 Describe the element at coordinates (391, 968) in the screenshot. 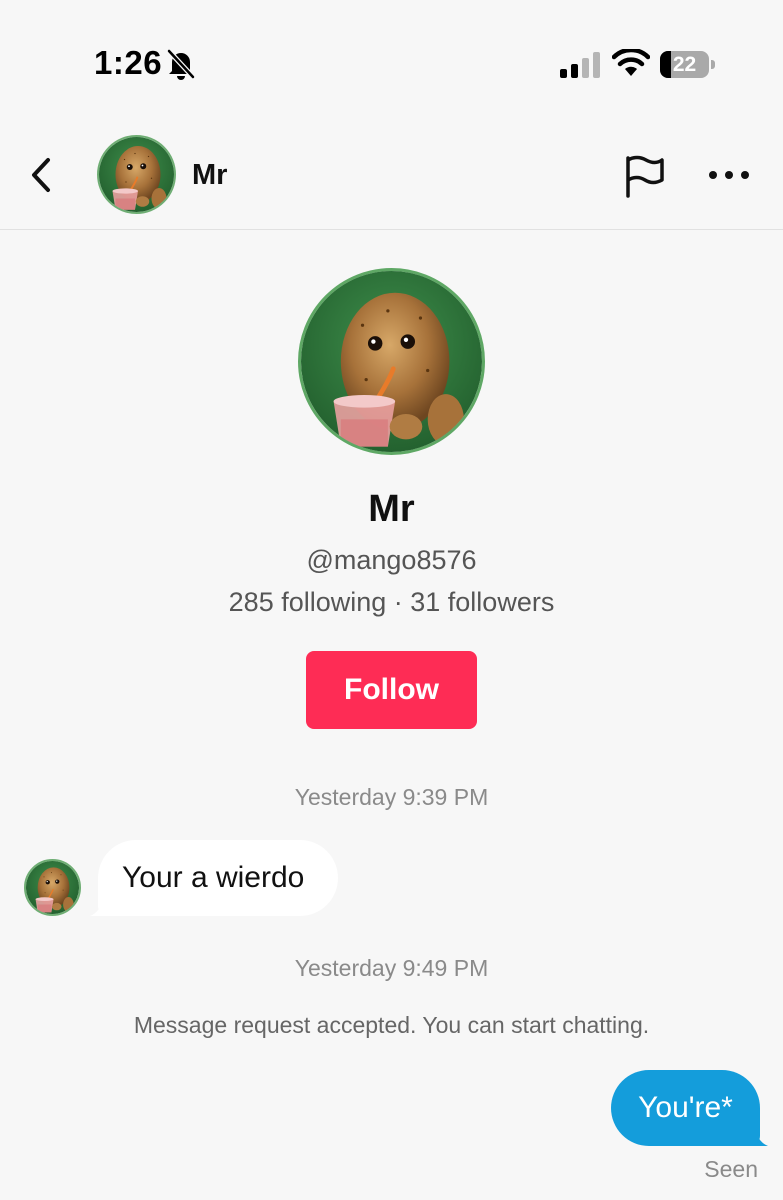

I see `message-timestamp: Yesterday 9:49 PM` at that location.